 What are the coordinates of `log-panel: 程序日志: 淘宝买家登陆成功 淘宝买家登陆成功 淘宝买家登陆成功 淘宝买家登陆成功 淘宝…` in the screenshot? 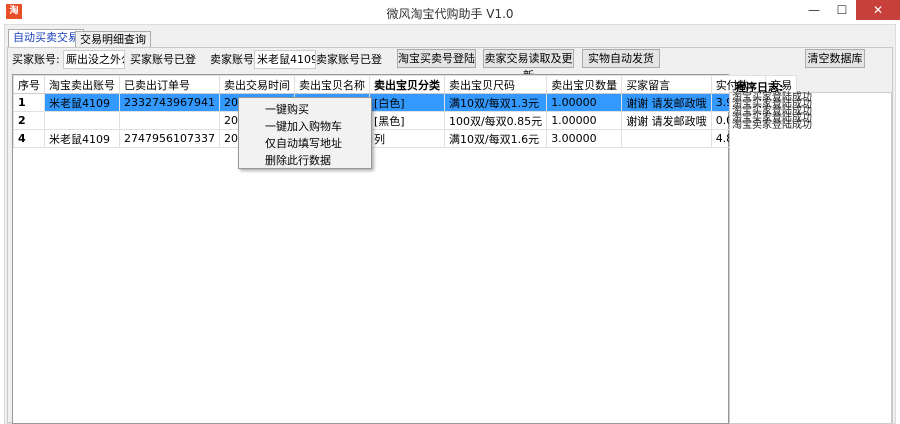 It's located at (810, 249).